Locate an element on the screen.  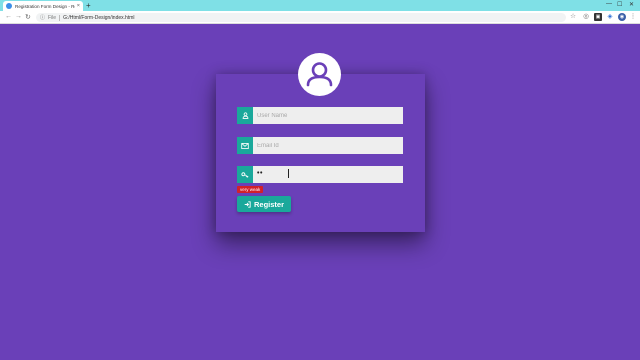
register-button: Register is located at coordinates (264, 204).